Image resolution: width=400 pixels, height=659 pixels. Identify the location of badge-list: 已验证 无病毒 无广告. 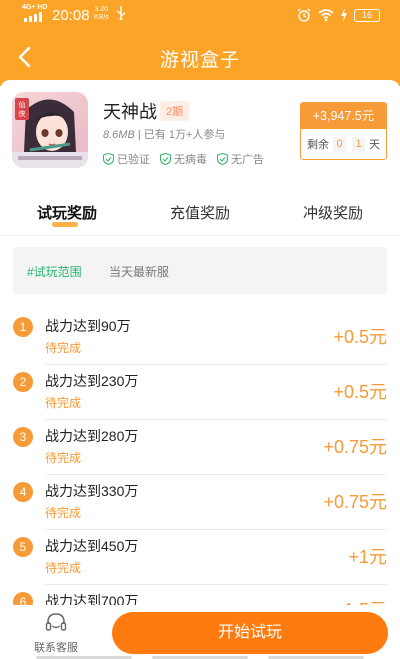
(183, 159).